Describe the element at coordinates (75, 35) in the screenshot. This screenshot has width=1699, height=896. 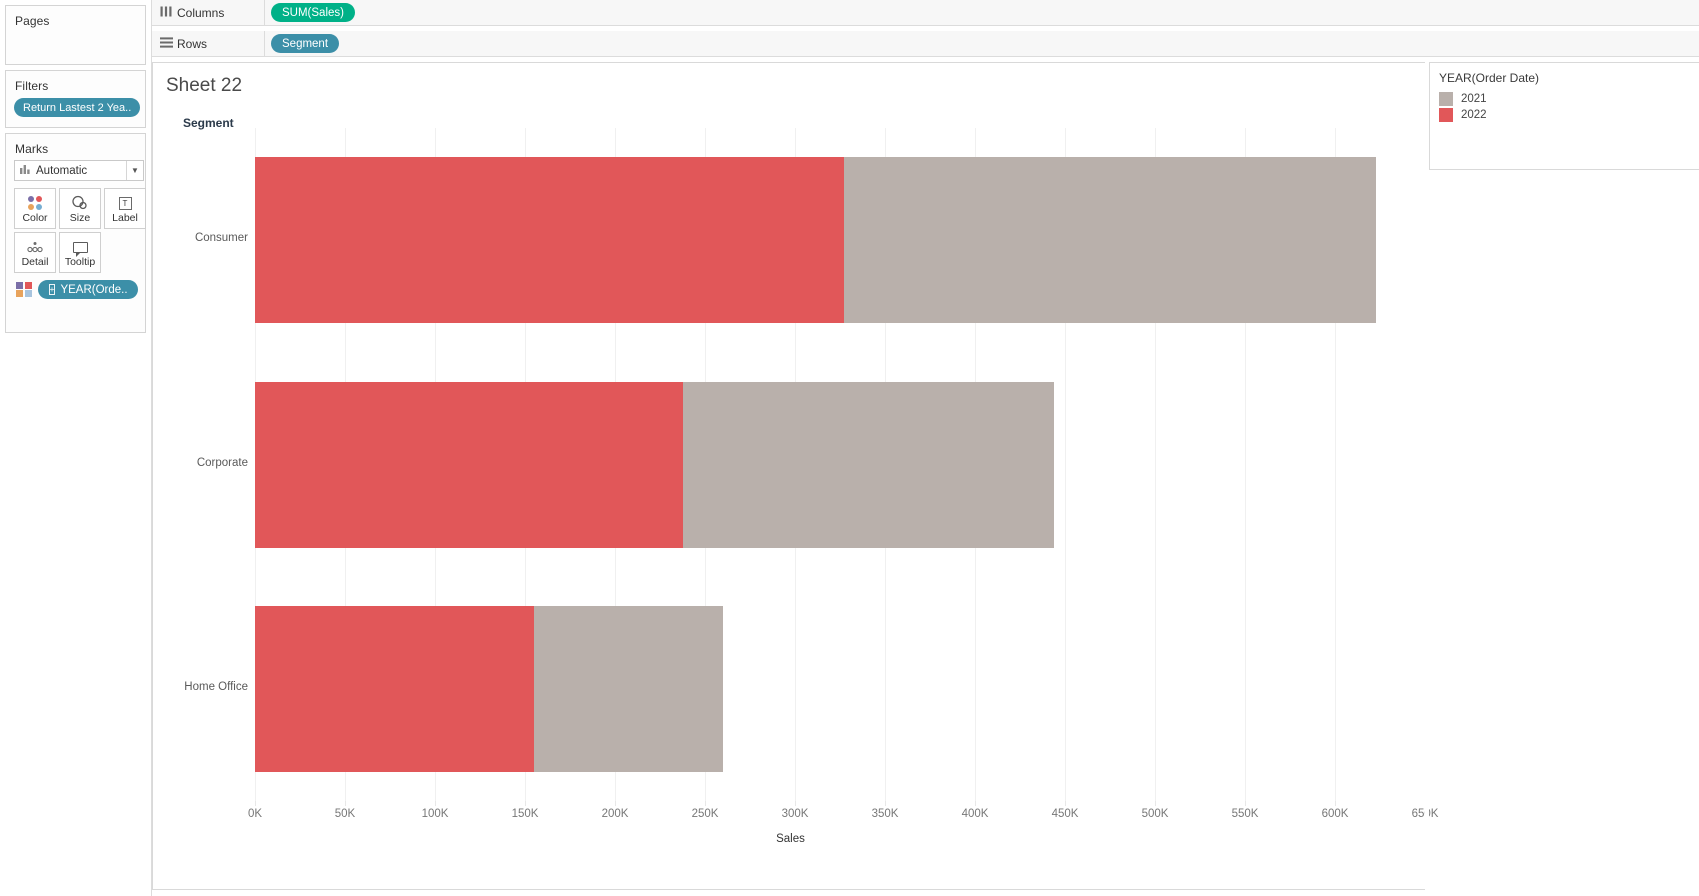
I see `pages-card: Pages` at that location.